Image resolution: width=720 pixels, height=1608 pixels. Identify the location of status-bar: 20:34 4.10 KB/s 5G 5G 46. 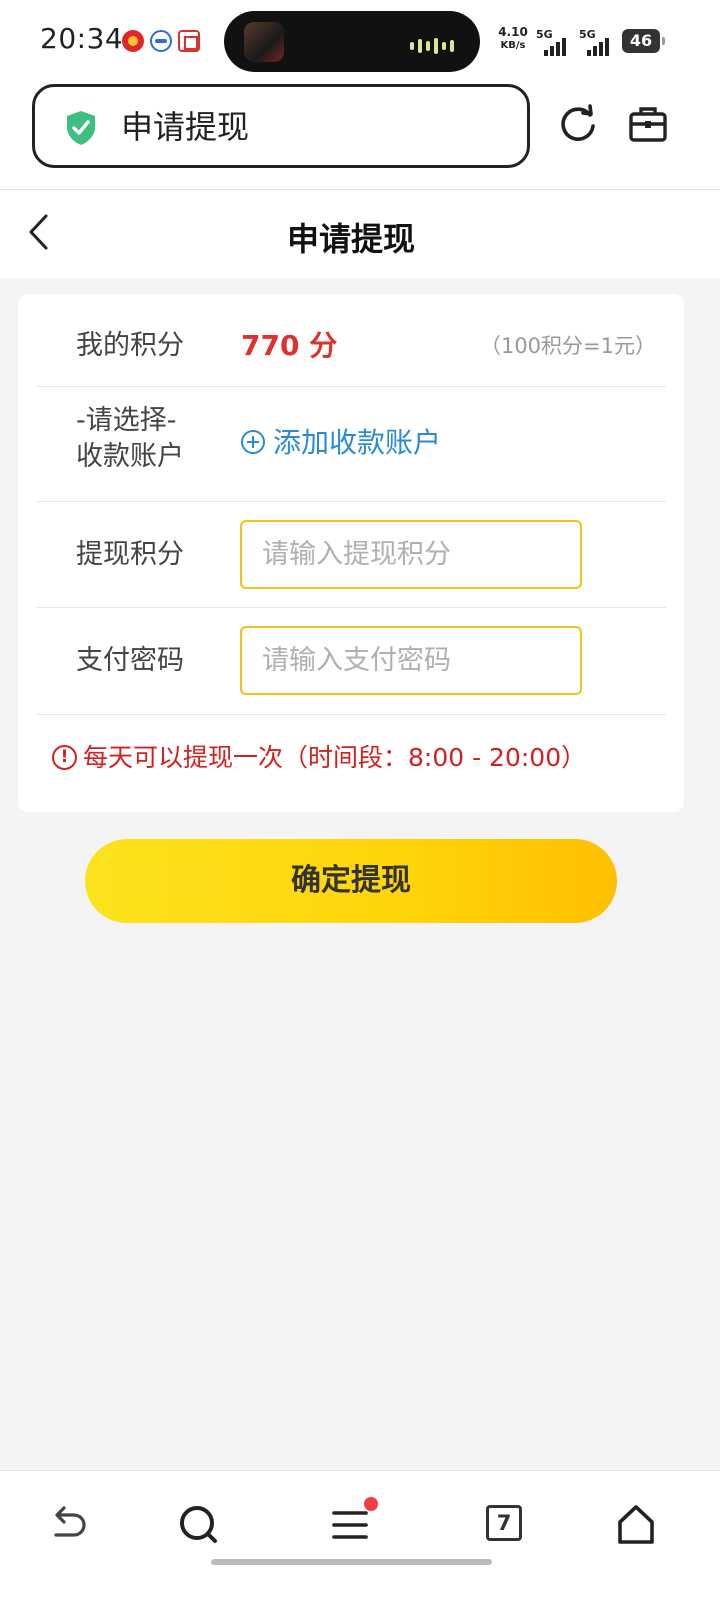
(360, 42).